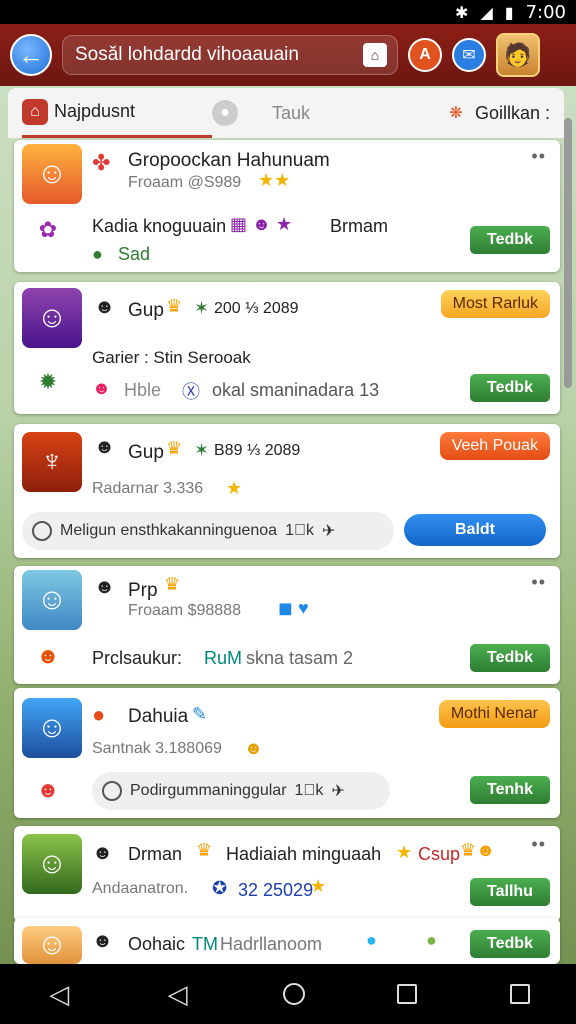 Image resolution: width=576 pixels, height=1024 pixels. I want to click on tab-home: ⌂ Najpdusnt, so click(117, 113).